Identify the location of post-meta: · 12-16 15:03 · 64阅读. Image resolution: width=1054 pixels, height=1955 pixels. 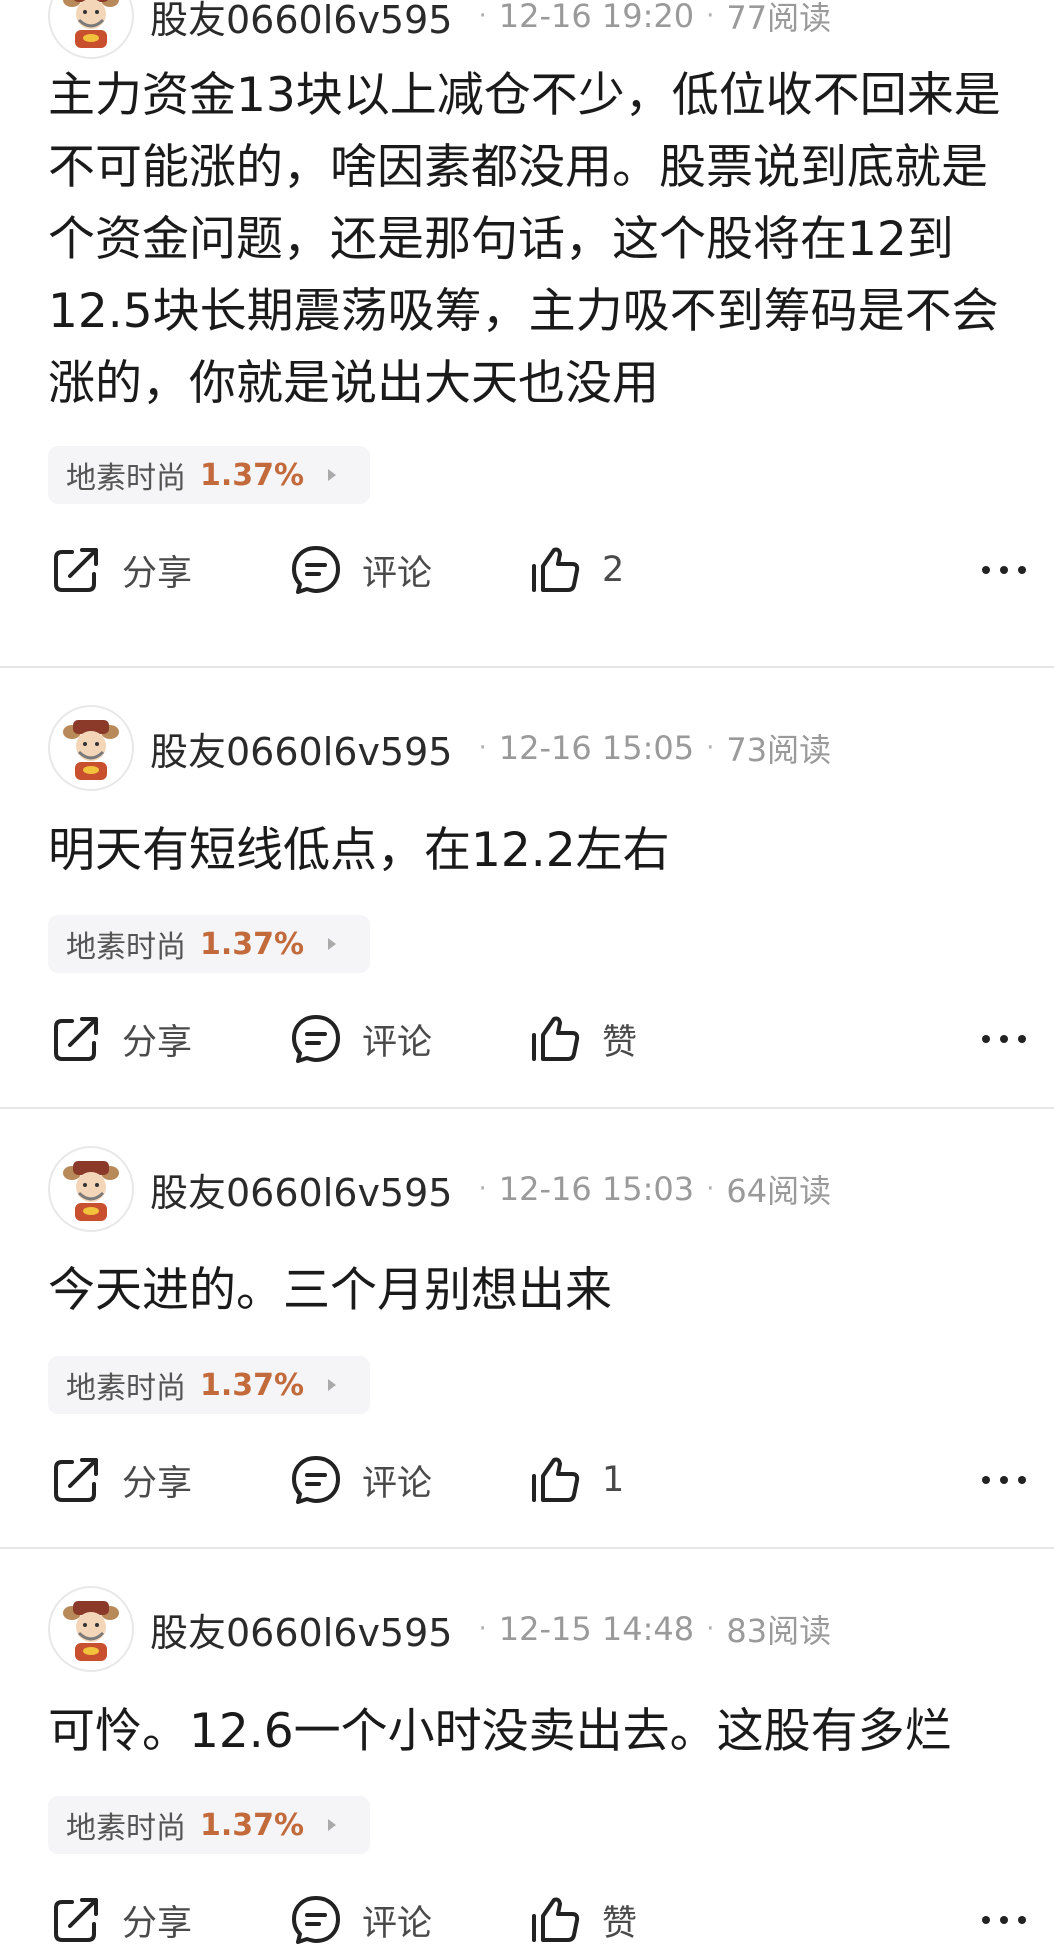
(648, 1189).